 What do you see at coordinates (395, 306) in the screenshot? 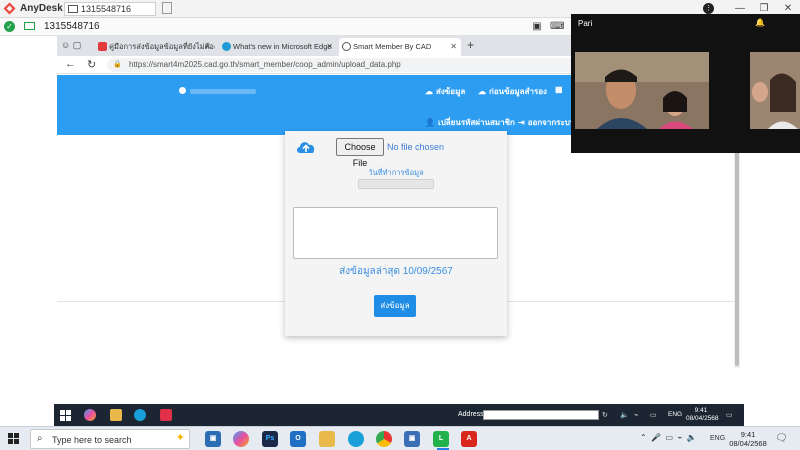
I see `submit-upload-button: ส่งข้อมูล` at bounding box center [395, 306].